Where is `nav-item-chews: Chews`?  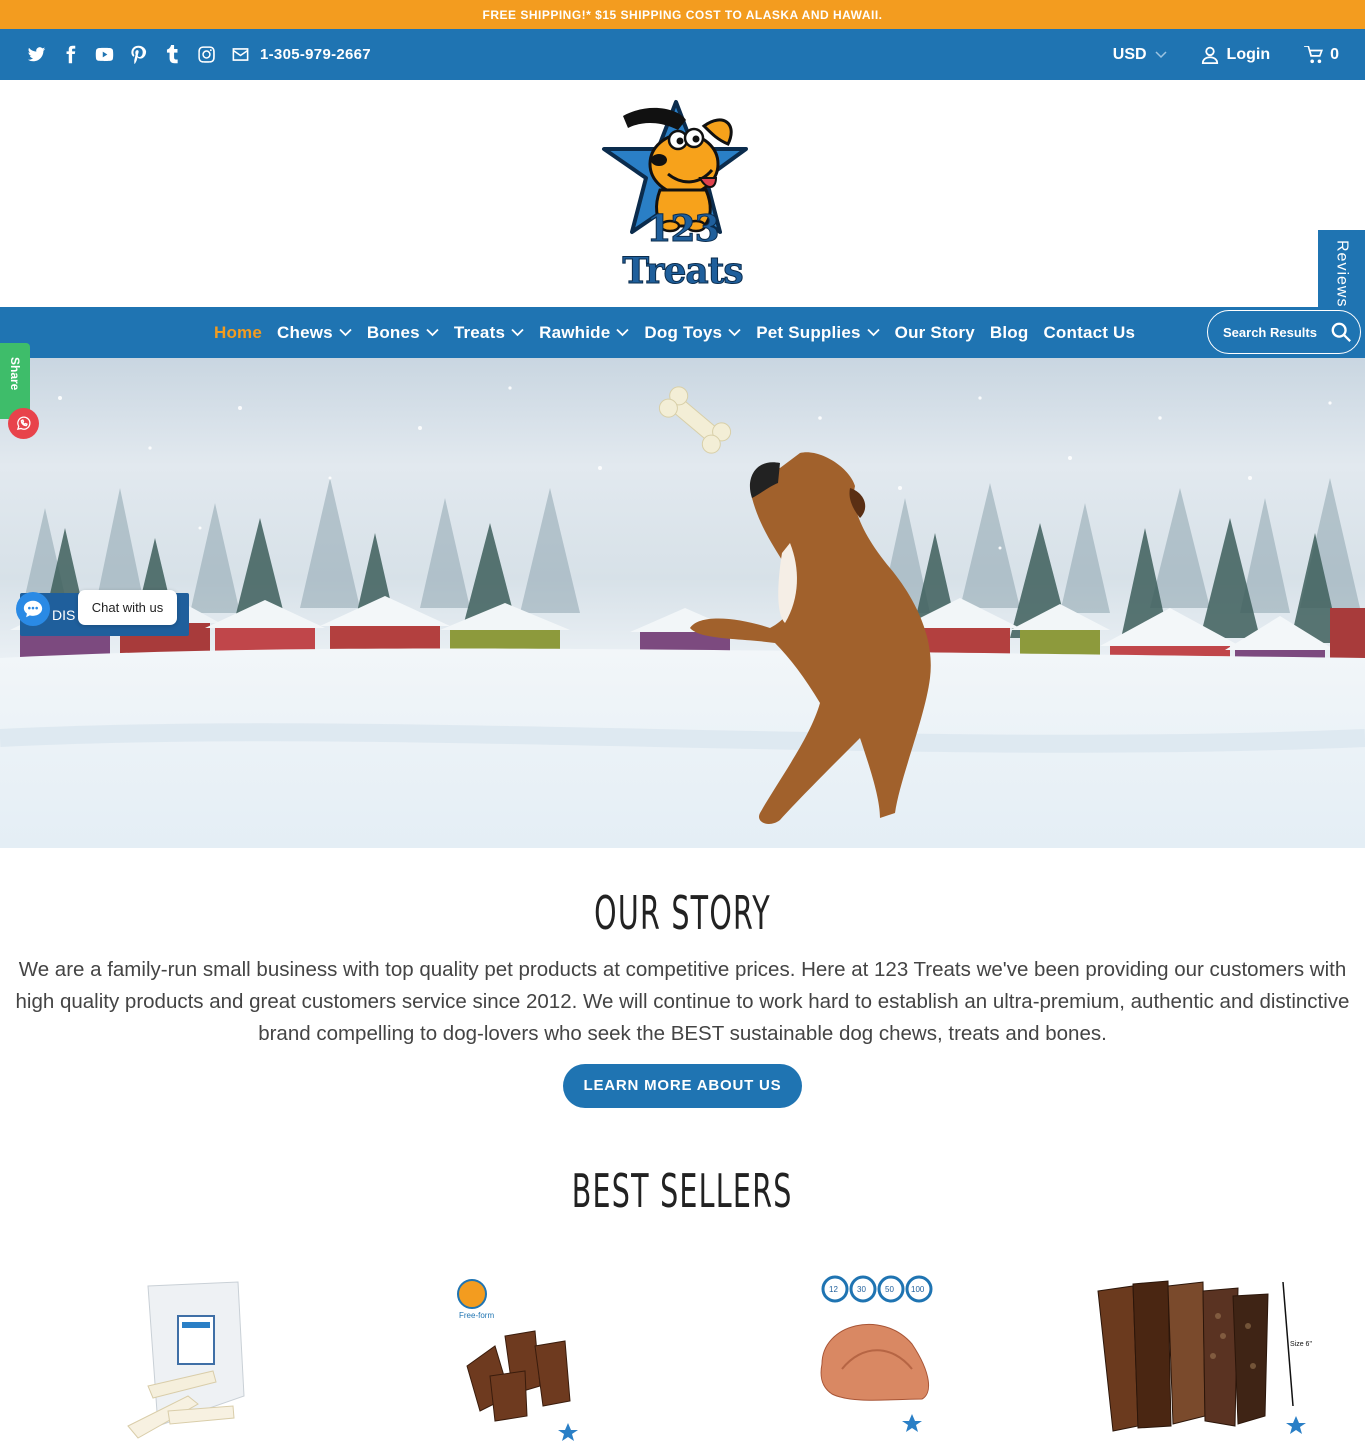 nav-item-chews: Chews is located at coordinates (314, 333).